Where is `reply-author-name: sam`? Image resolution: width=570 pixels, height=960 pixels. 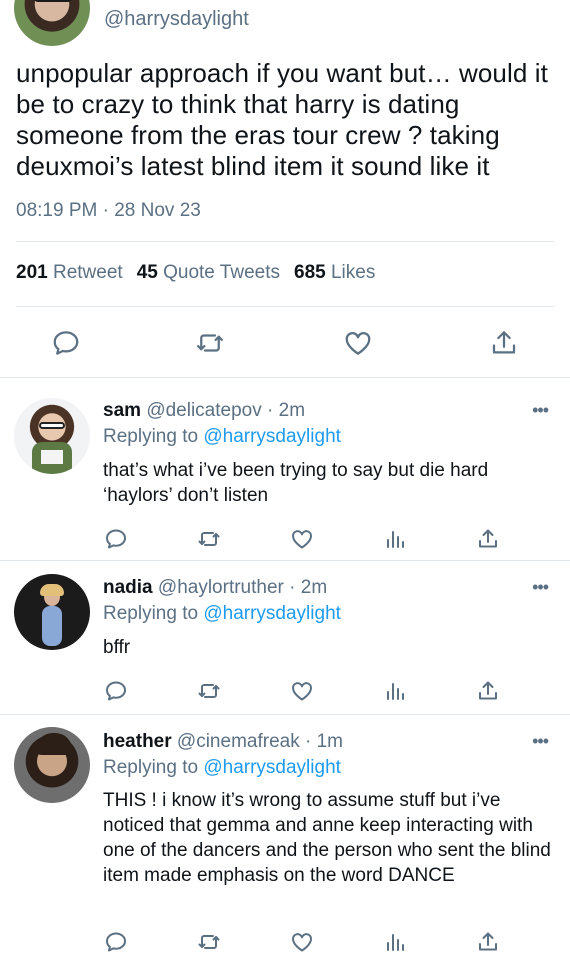
reply-author-name: sam is located at coordinates (122, 410).